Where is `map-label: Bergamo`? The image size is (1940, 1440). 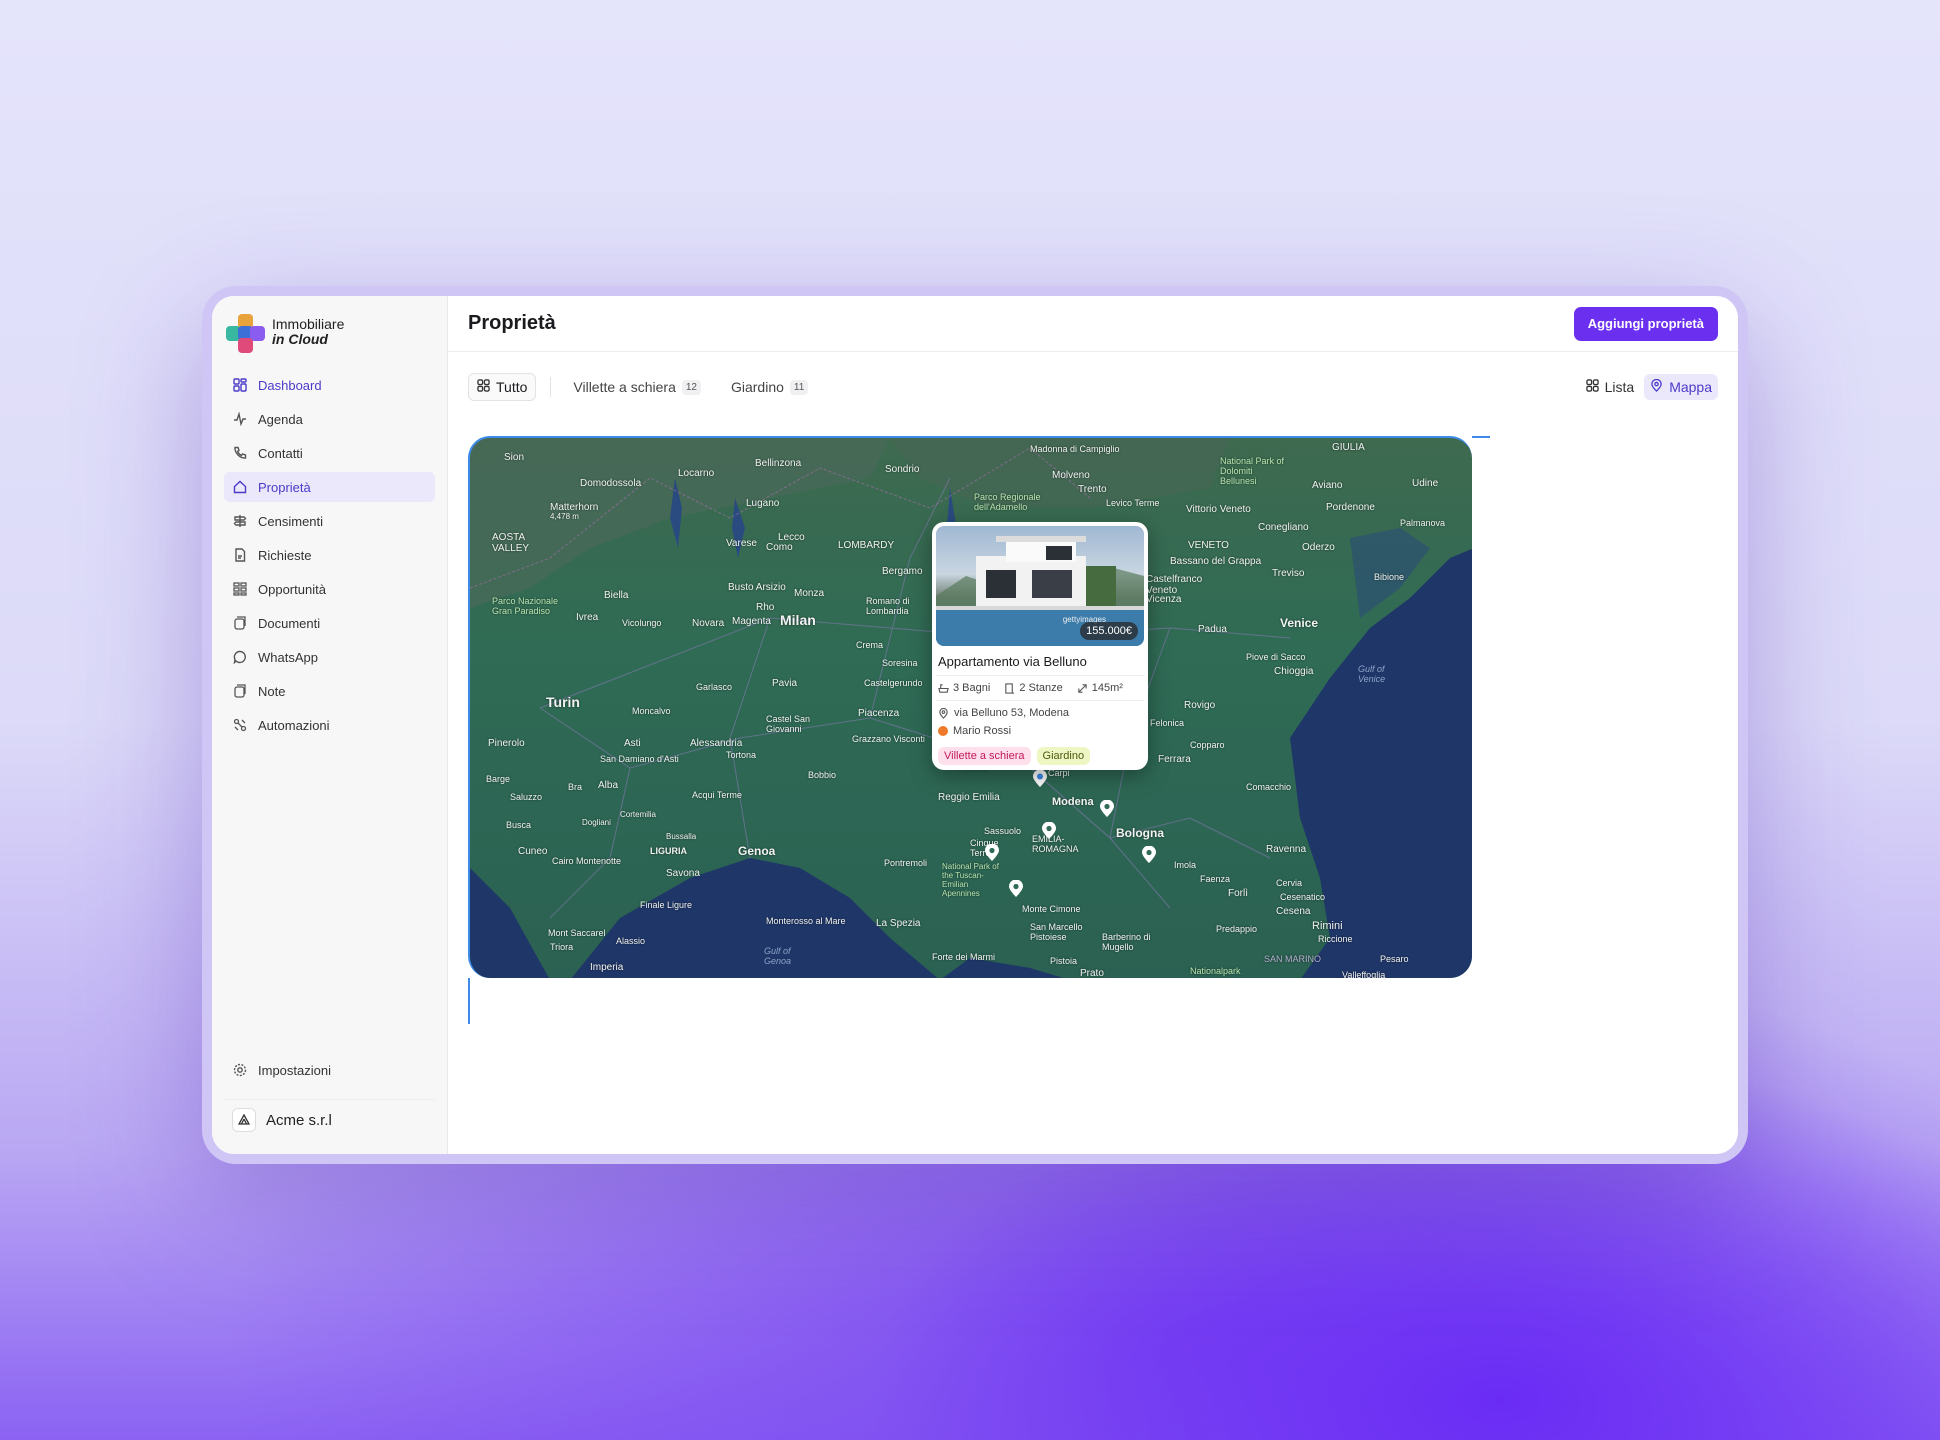
map-label: Bergamo is located at coordinates (902, 571).